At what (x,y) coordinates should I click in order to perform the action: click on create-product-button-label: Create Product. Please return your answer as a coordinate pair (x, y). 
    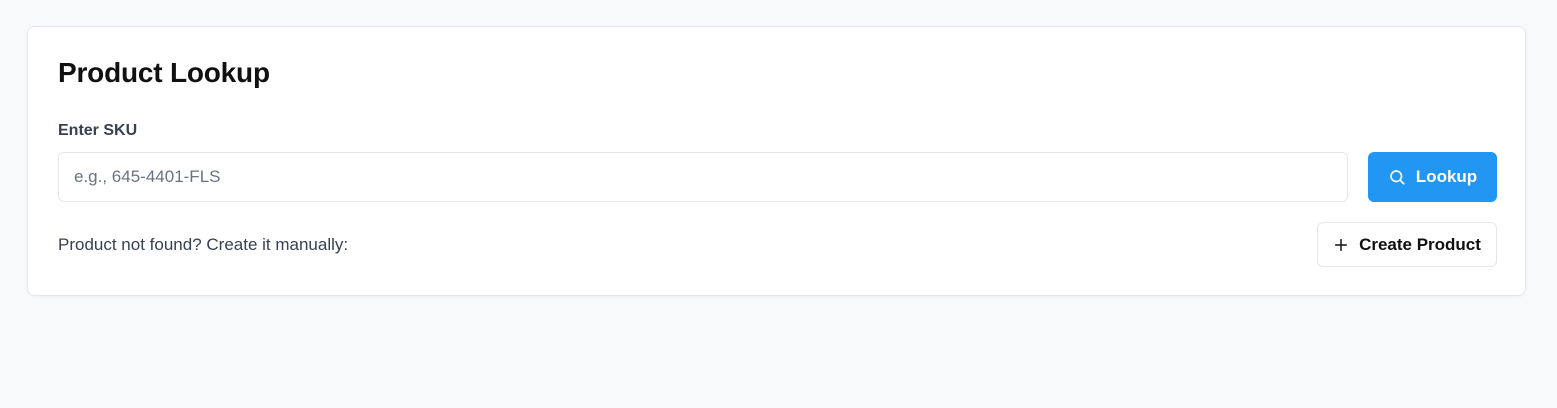
    Looking at the image, I should click on (1420, 244).